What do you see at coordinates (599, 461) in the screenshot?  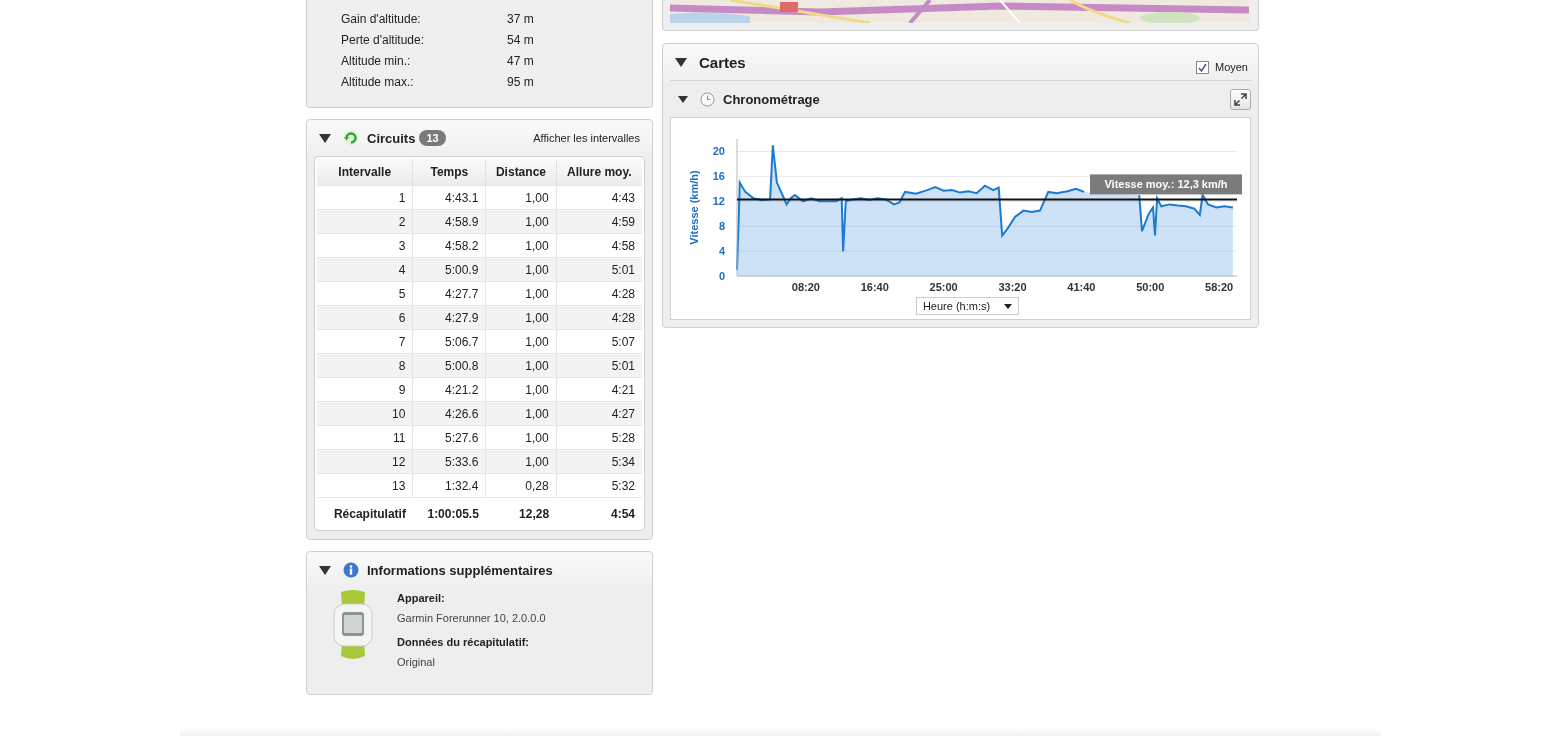 I see `table-cell: 5:34` at bounding box center [599, 461].